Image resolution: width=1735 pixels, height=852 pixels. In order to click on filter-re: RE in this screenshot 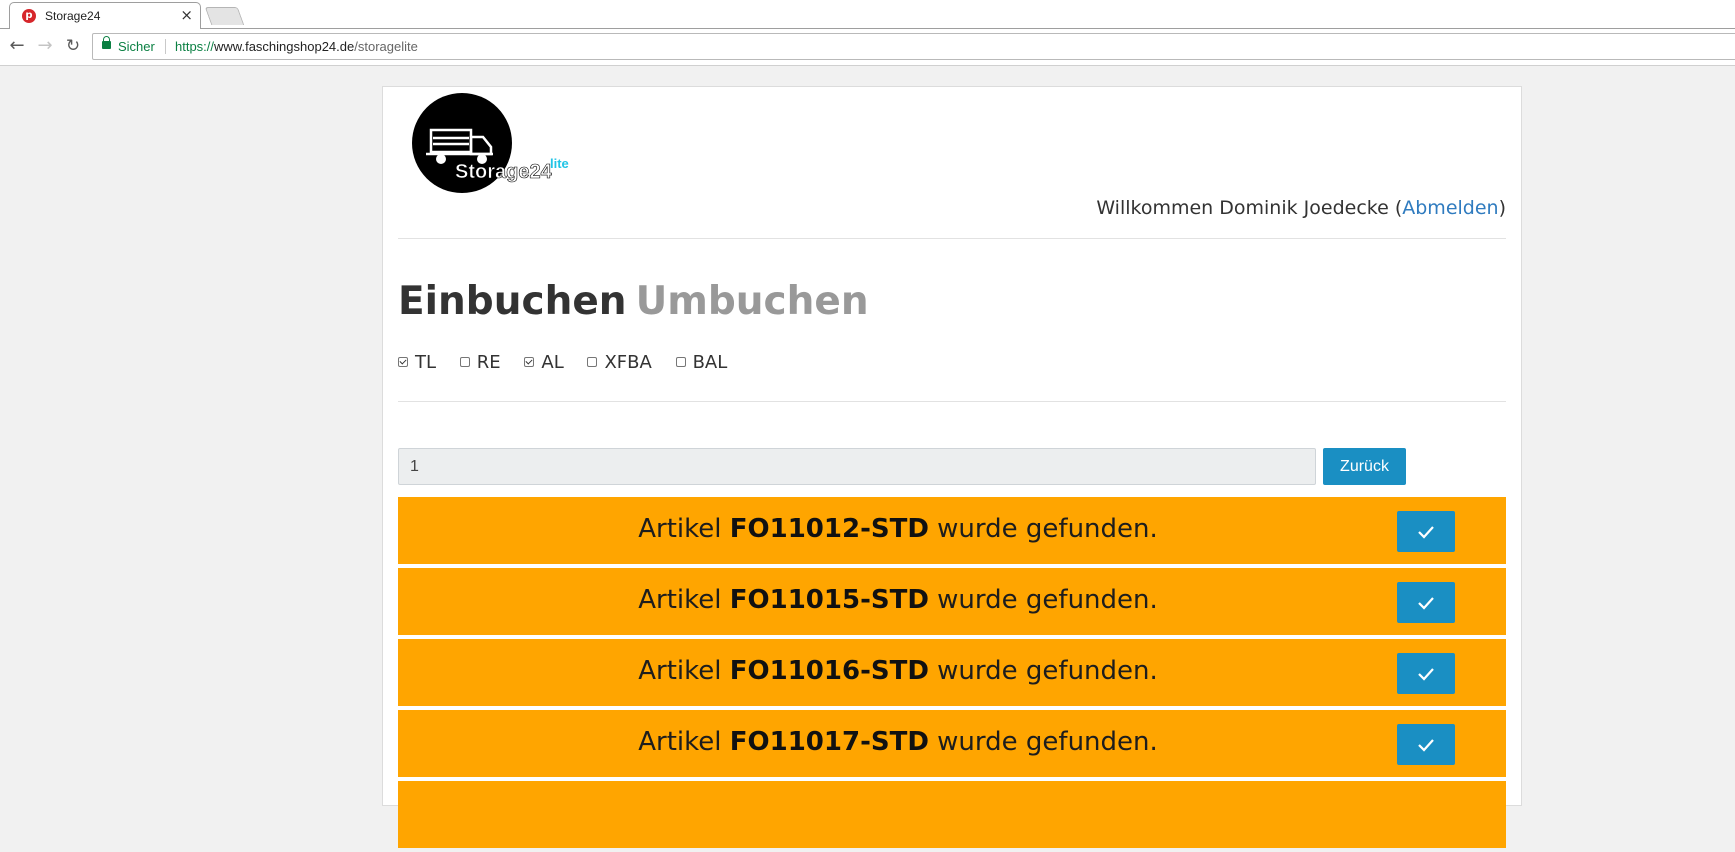, I will do `click(480, 362)`.